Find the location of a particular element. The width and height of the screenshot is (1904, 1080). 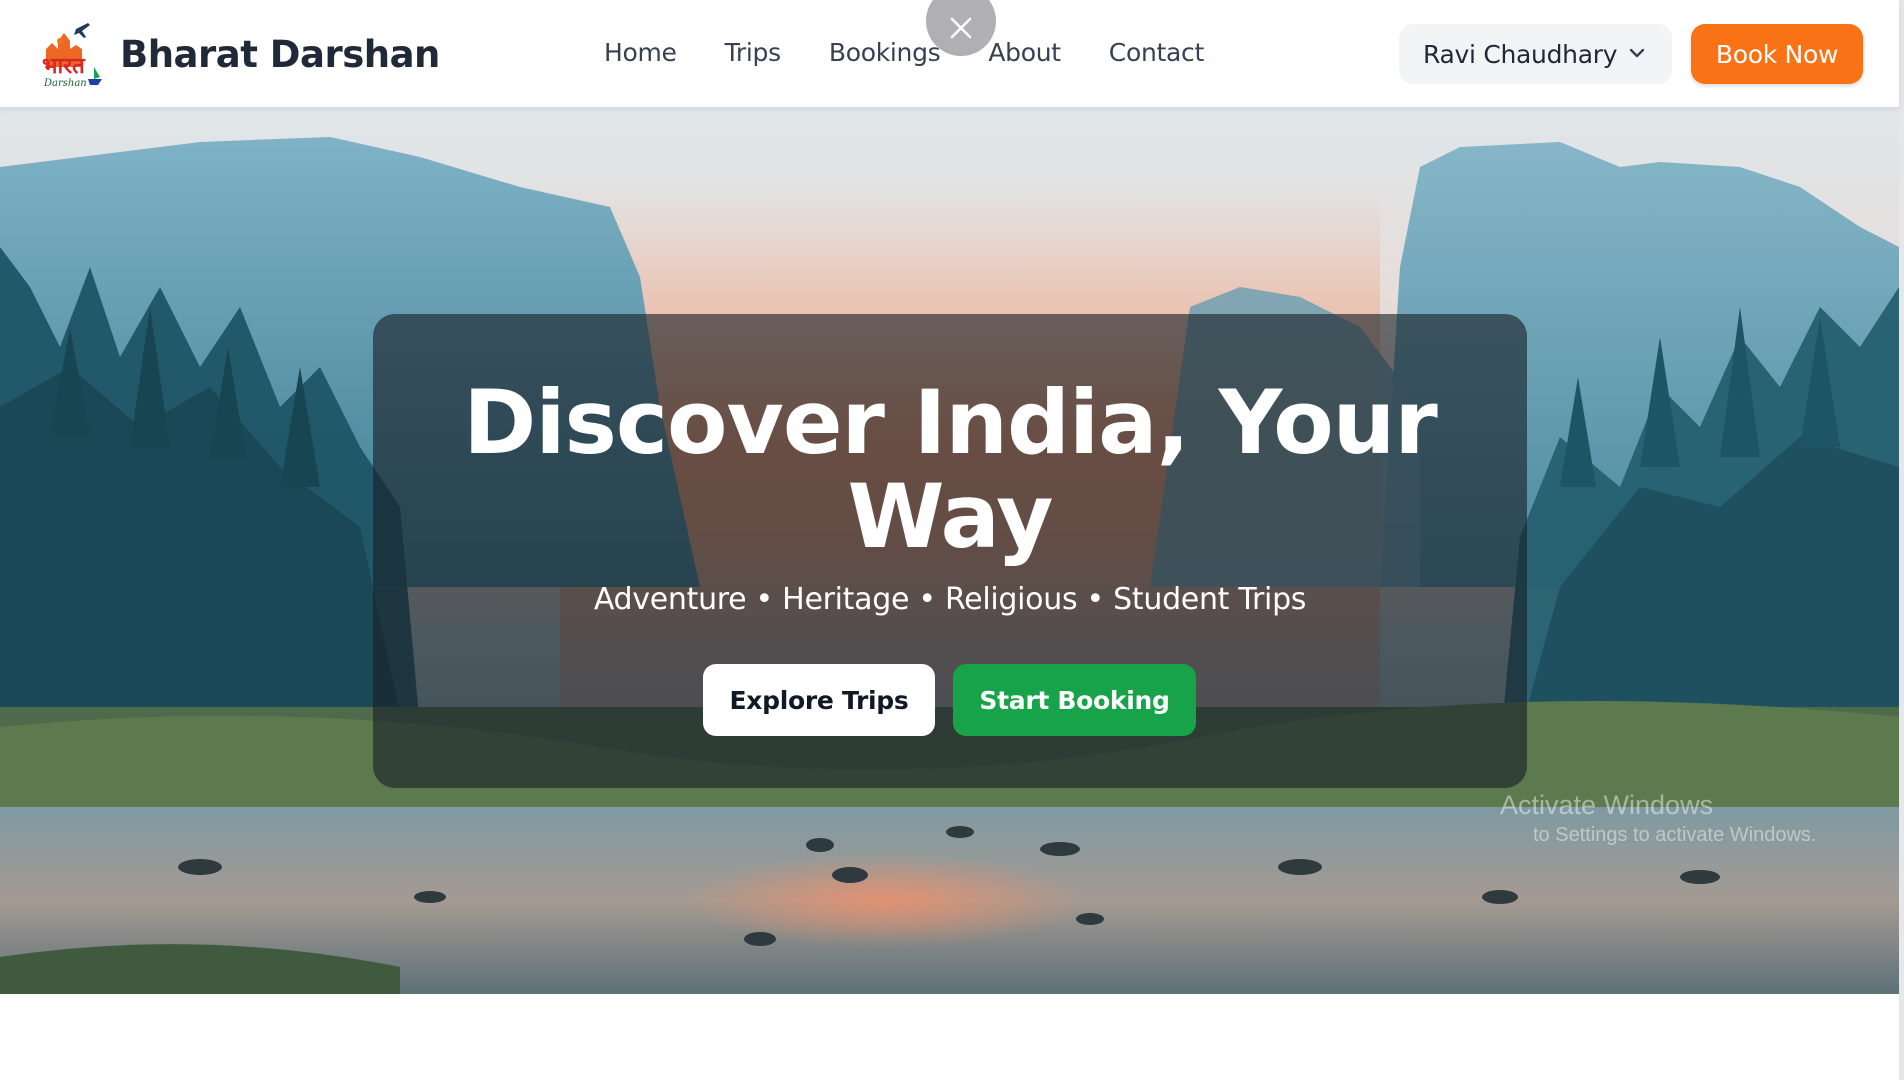

user-menu-dropdown: Ravi Chaudhary is located at coordinates (1535, 54).